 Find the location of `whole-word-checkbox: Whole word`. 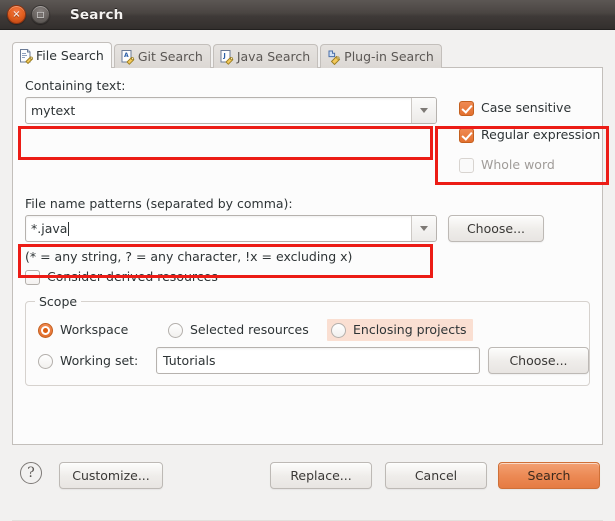

whole-word-checkbox: Whole word is located at coordinates (507, 165).